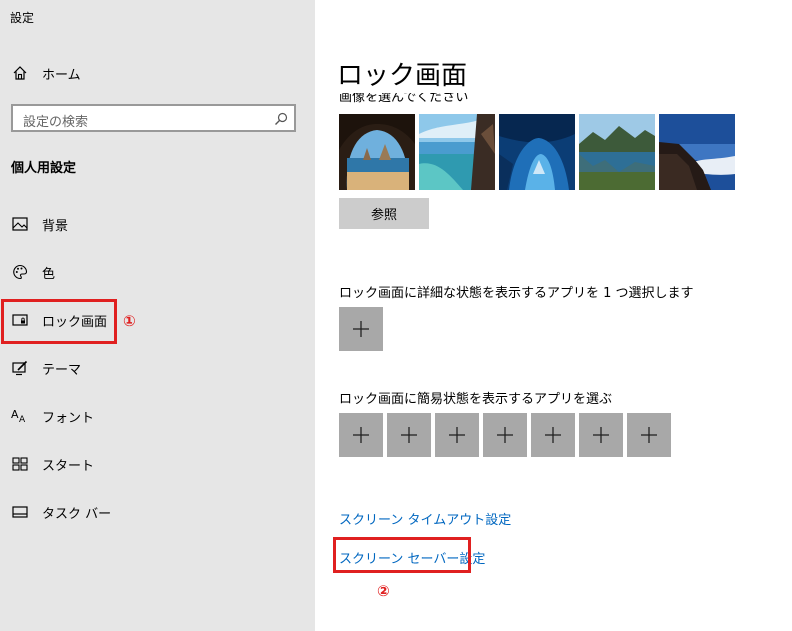 This screenshot has height=631, width=792. What do you see at coordinates (68, 418) in the screenshot?
I see `sidebar-item-label: フォント` at bounding box center [68, 418].